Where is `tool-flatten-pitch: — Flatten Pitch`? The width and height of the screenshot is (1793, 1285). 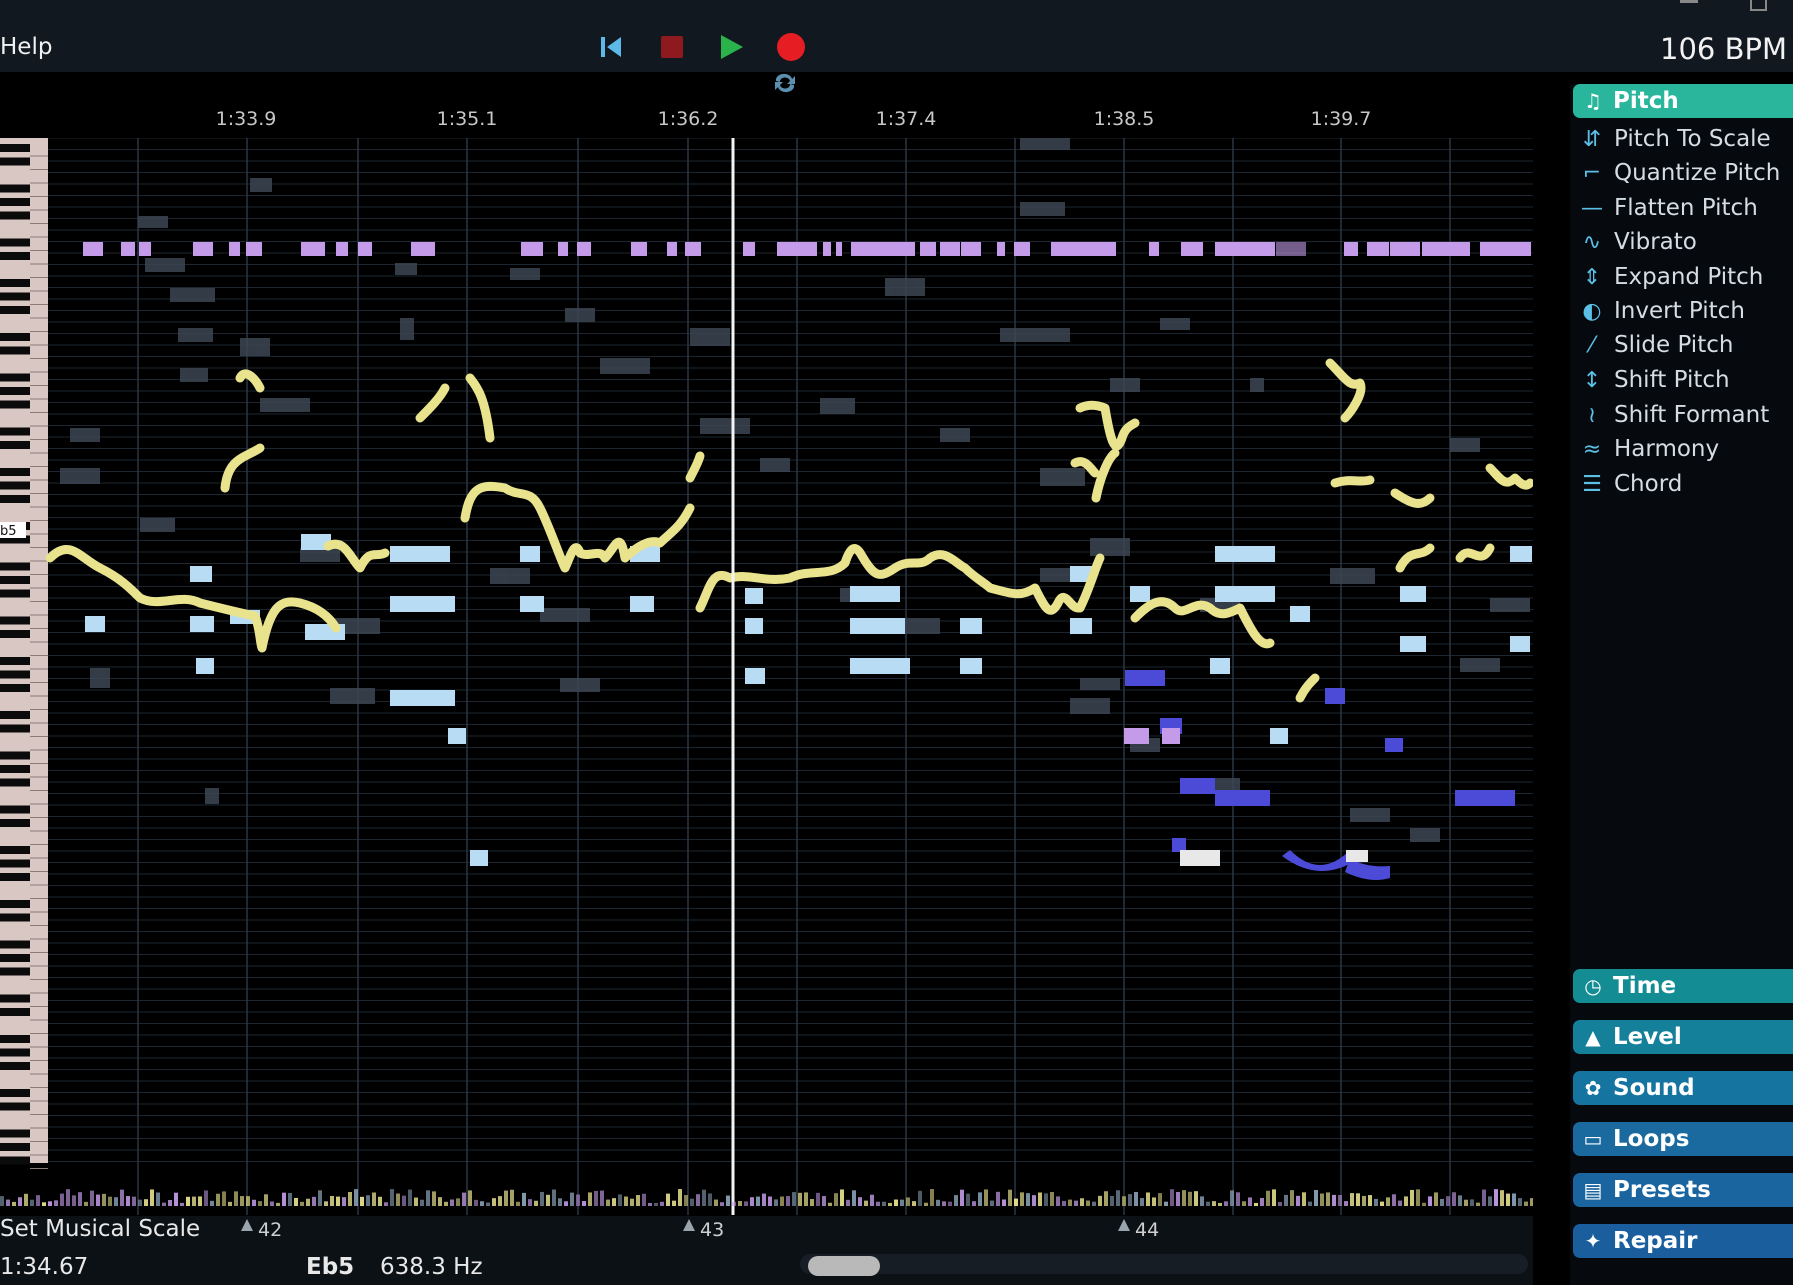
tool-flatten-pitch: — Flatten Pitch is located at coordinates (1668, 208).